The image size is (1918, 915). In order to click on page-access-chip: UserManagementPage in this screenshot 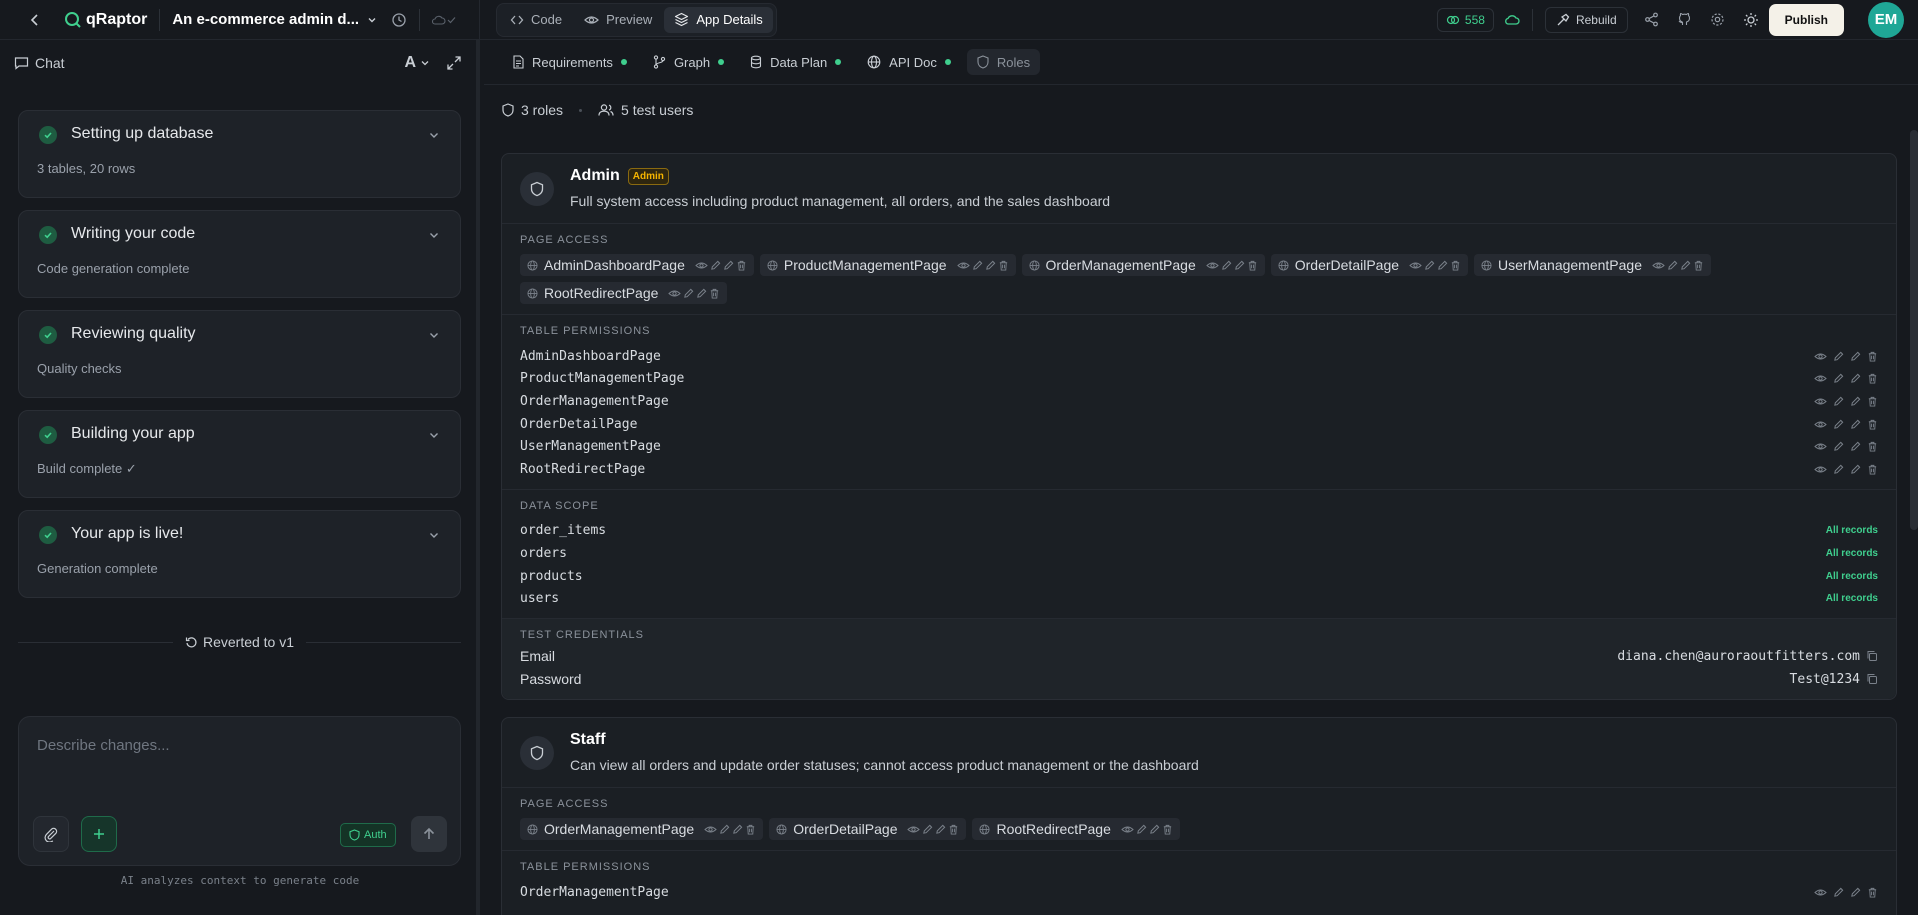, I will do `click(1593, 265)`.